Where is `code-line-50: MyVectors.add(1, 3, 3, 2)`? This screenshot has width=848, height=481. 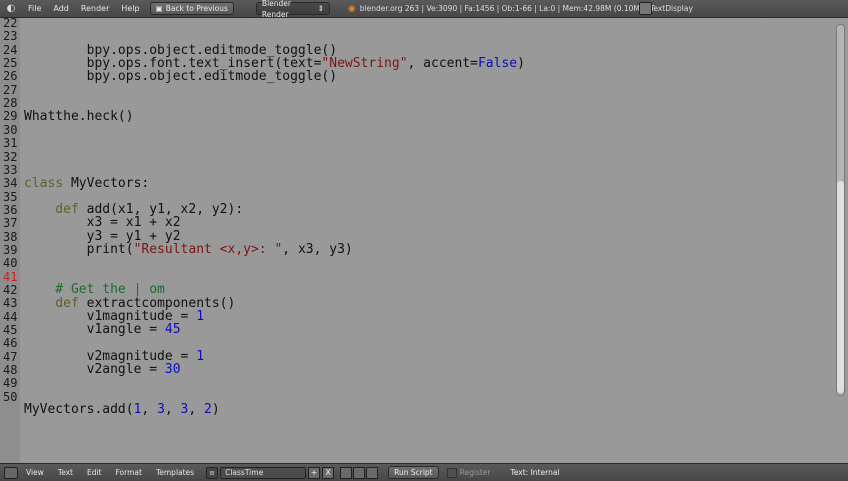 code-line-50: MyVectors.add(1, 3, 3, 2) is located at coordinates (122, 409).